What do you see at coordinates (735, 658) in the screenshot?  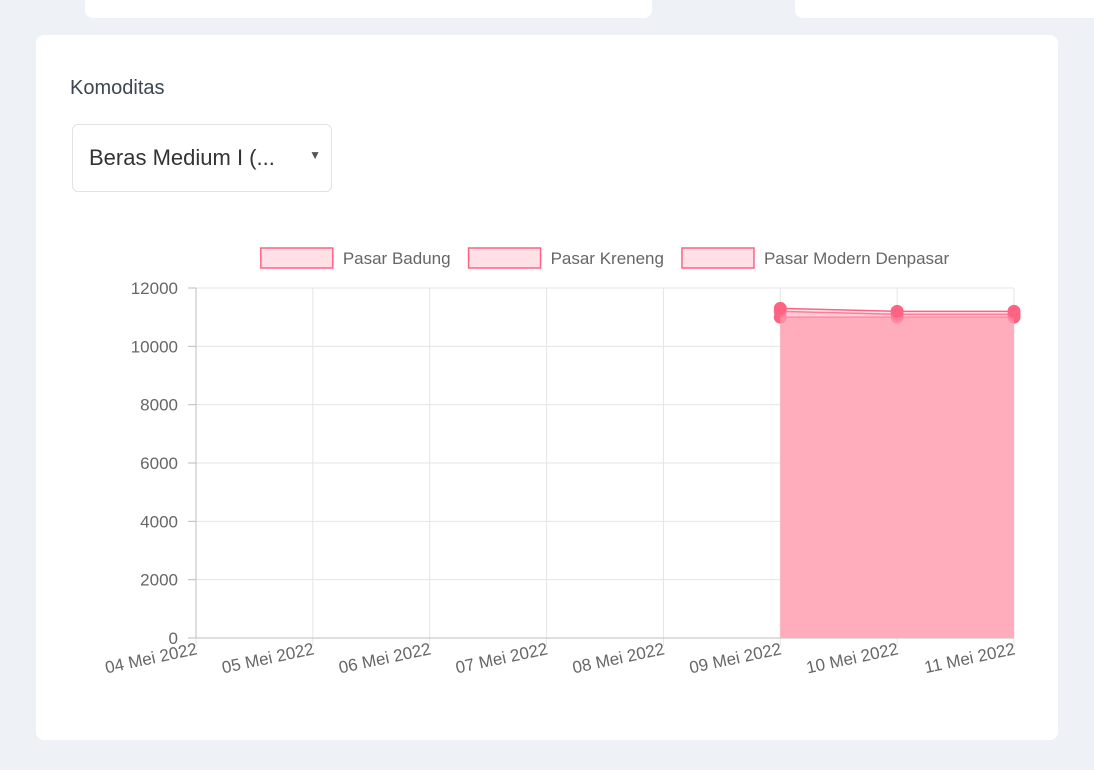 I see `x-tick-label: 09 Mei 2022` at bounding box center [735, 658].